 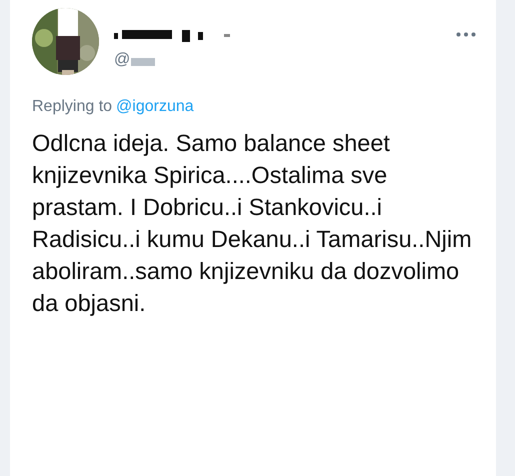 What do you see at coordinates (72, 107) in the screenshot?
I see `replying-label: Replying to` at bounding box center [72, 107].